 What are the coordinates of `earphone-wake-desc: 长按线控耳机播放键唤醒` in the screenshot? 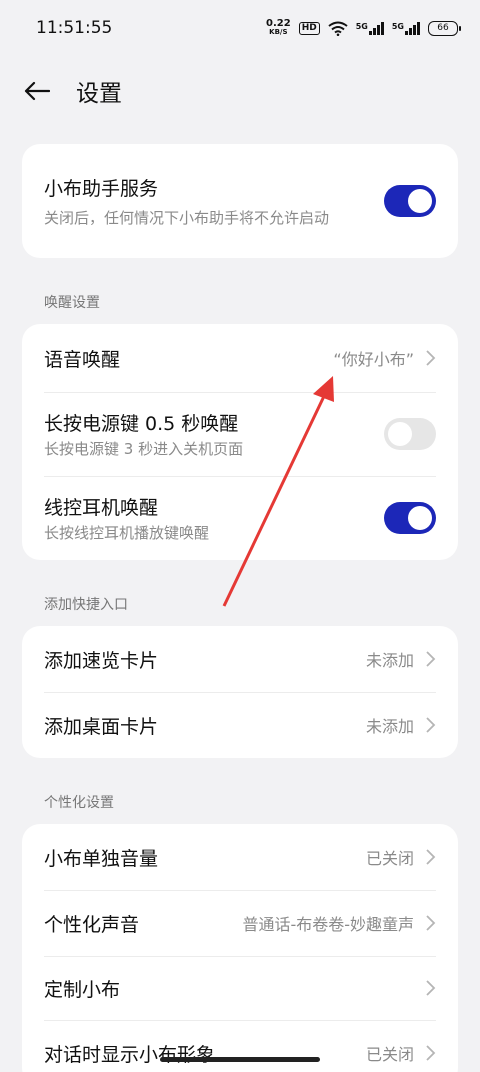 It's located at (127, 532).